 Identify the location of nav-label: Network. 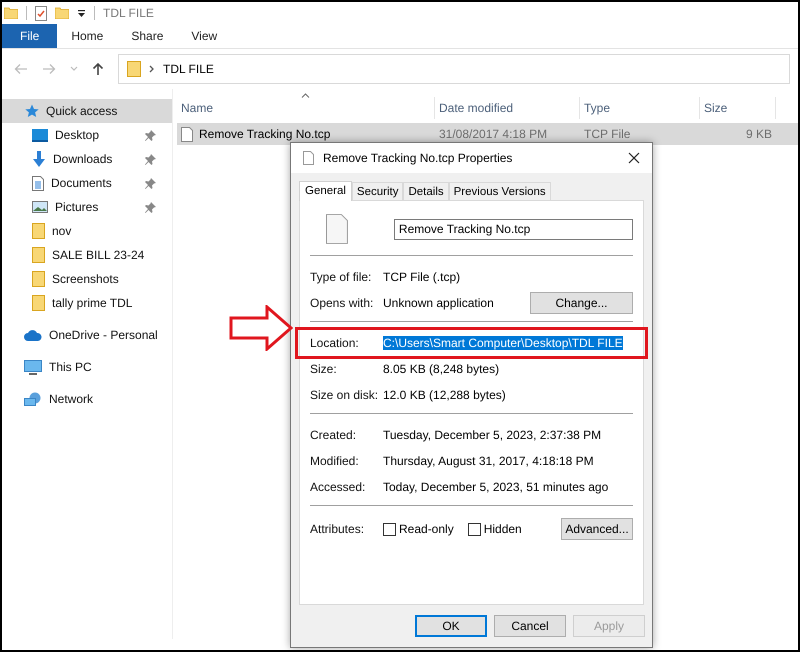
(71, 399).